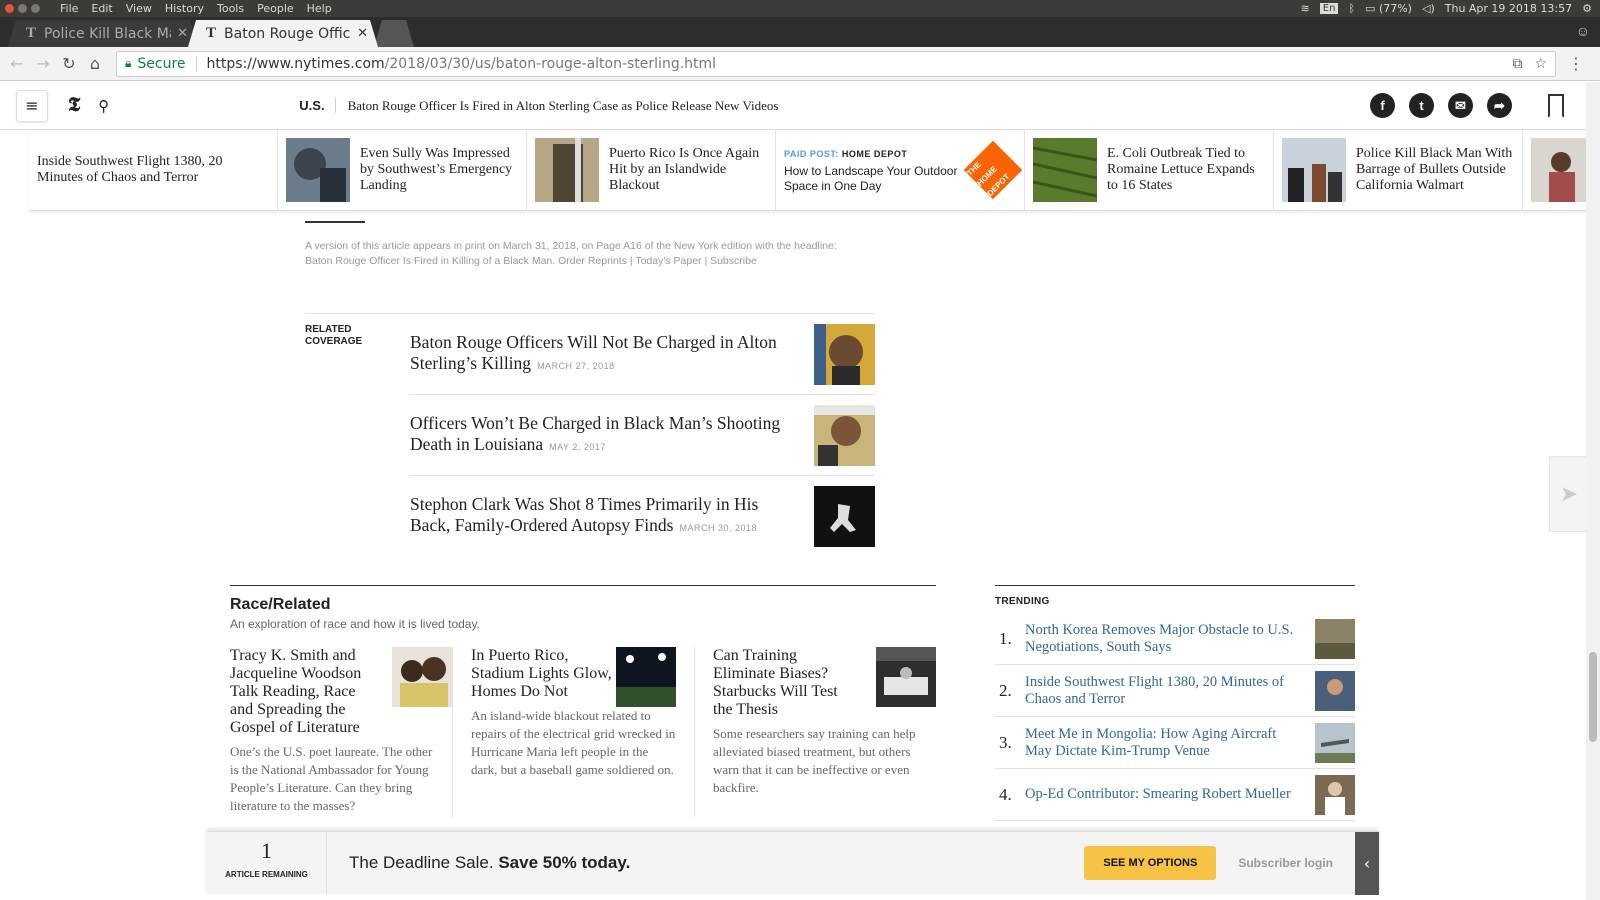 The image size is (1600, 900). I want to click on star-bookmark-icon: ☆, so click(1540, 64).